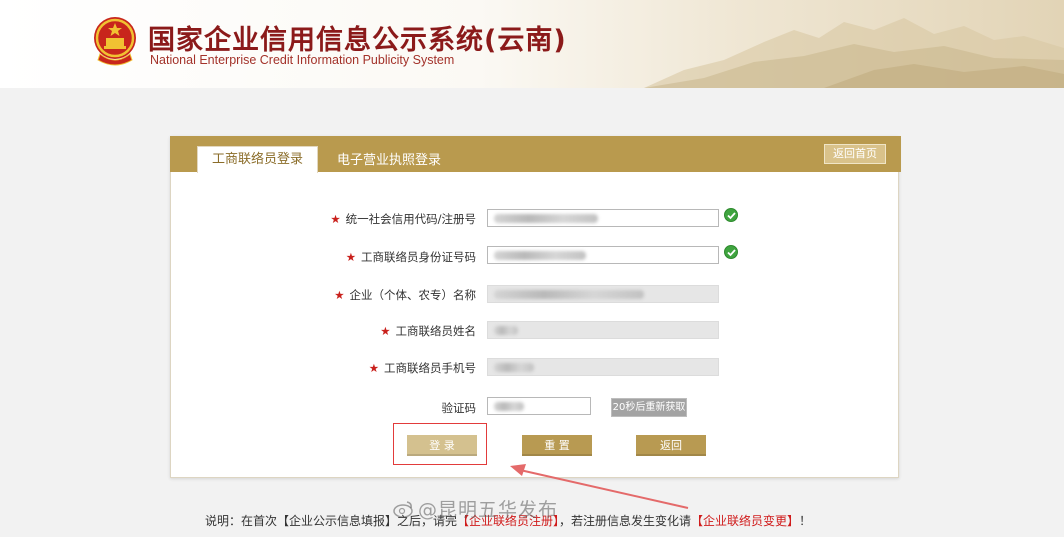  What do you see at coordinates (603, 367) in the screenshot?
I see `phone-input` at bounding box center [603, 367].